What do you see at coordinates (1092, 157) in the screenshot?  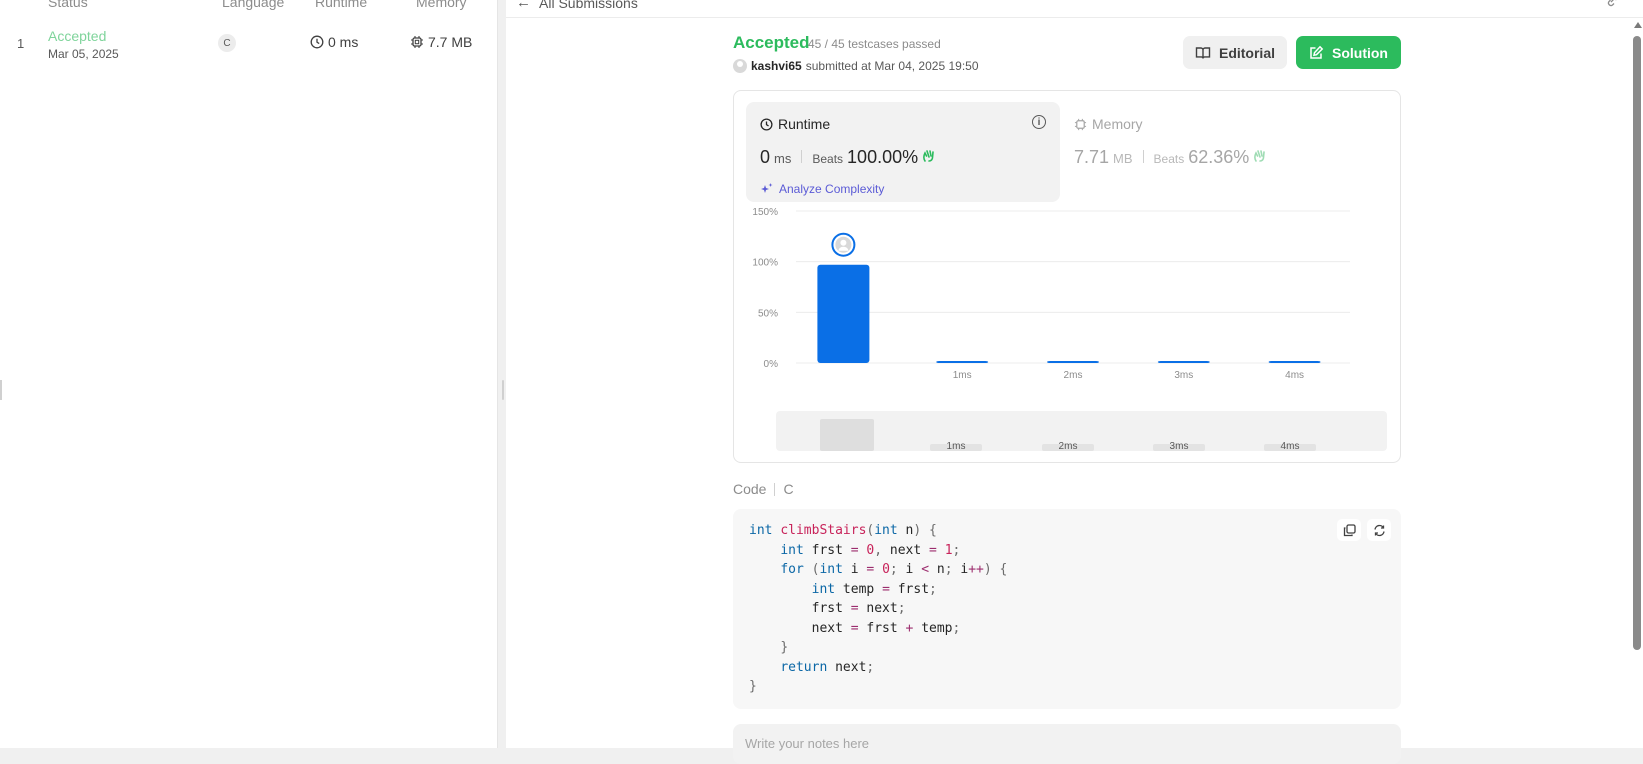 I see `memory-number: 7.71` at bounding box center [1092, 157].